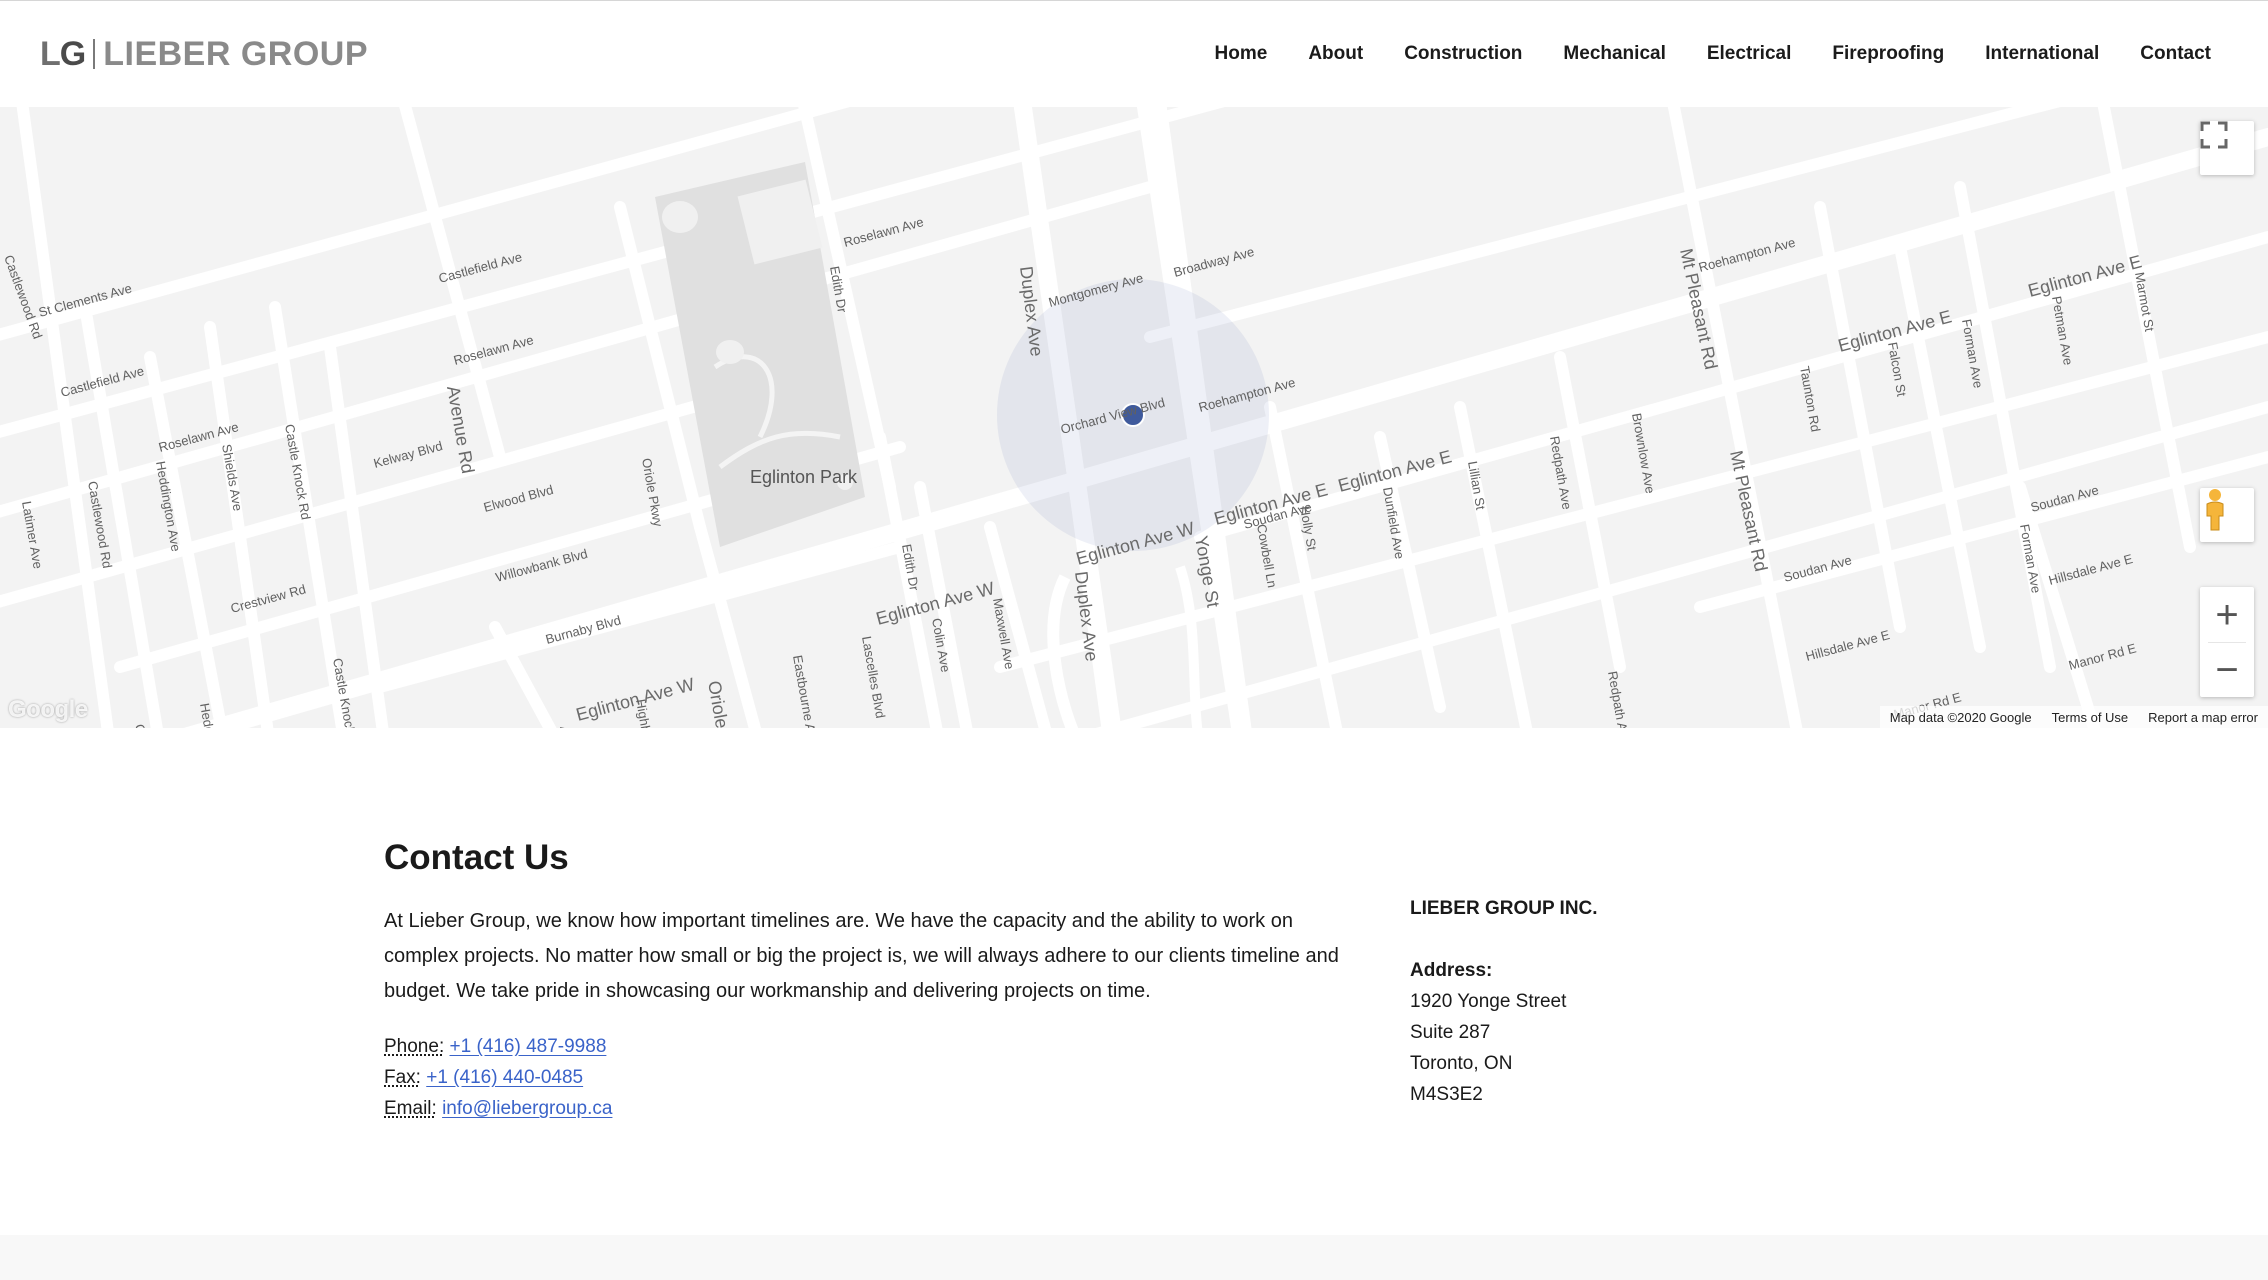  Describe the element at coordinates (402, 1077) in the screenshot. I see `fax-label: Fax:` at that location.